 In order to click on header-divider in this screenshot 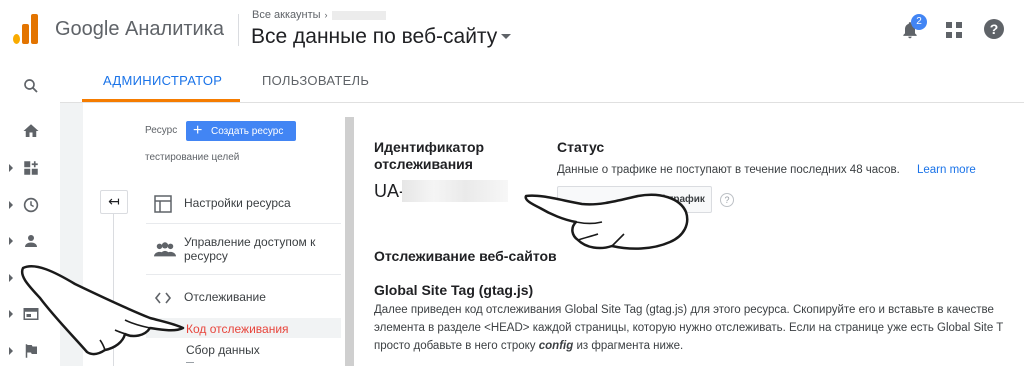, I will do `click(238, 30)`.